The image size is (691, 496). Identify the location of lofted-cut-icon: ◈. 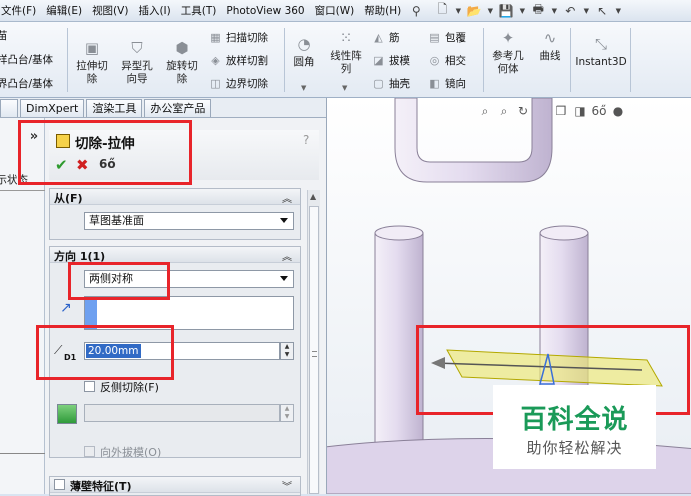
(215, 60).